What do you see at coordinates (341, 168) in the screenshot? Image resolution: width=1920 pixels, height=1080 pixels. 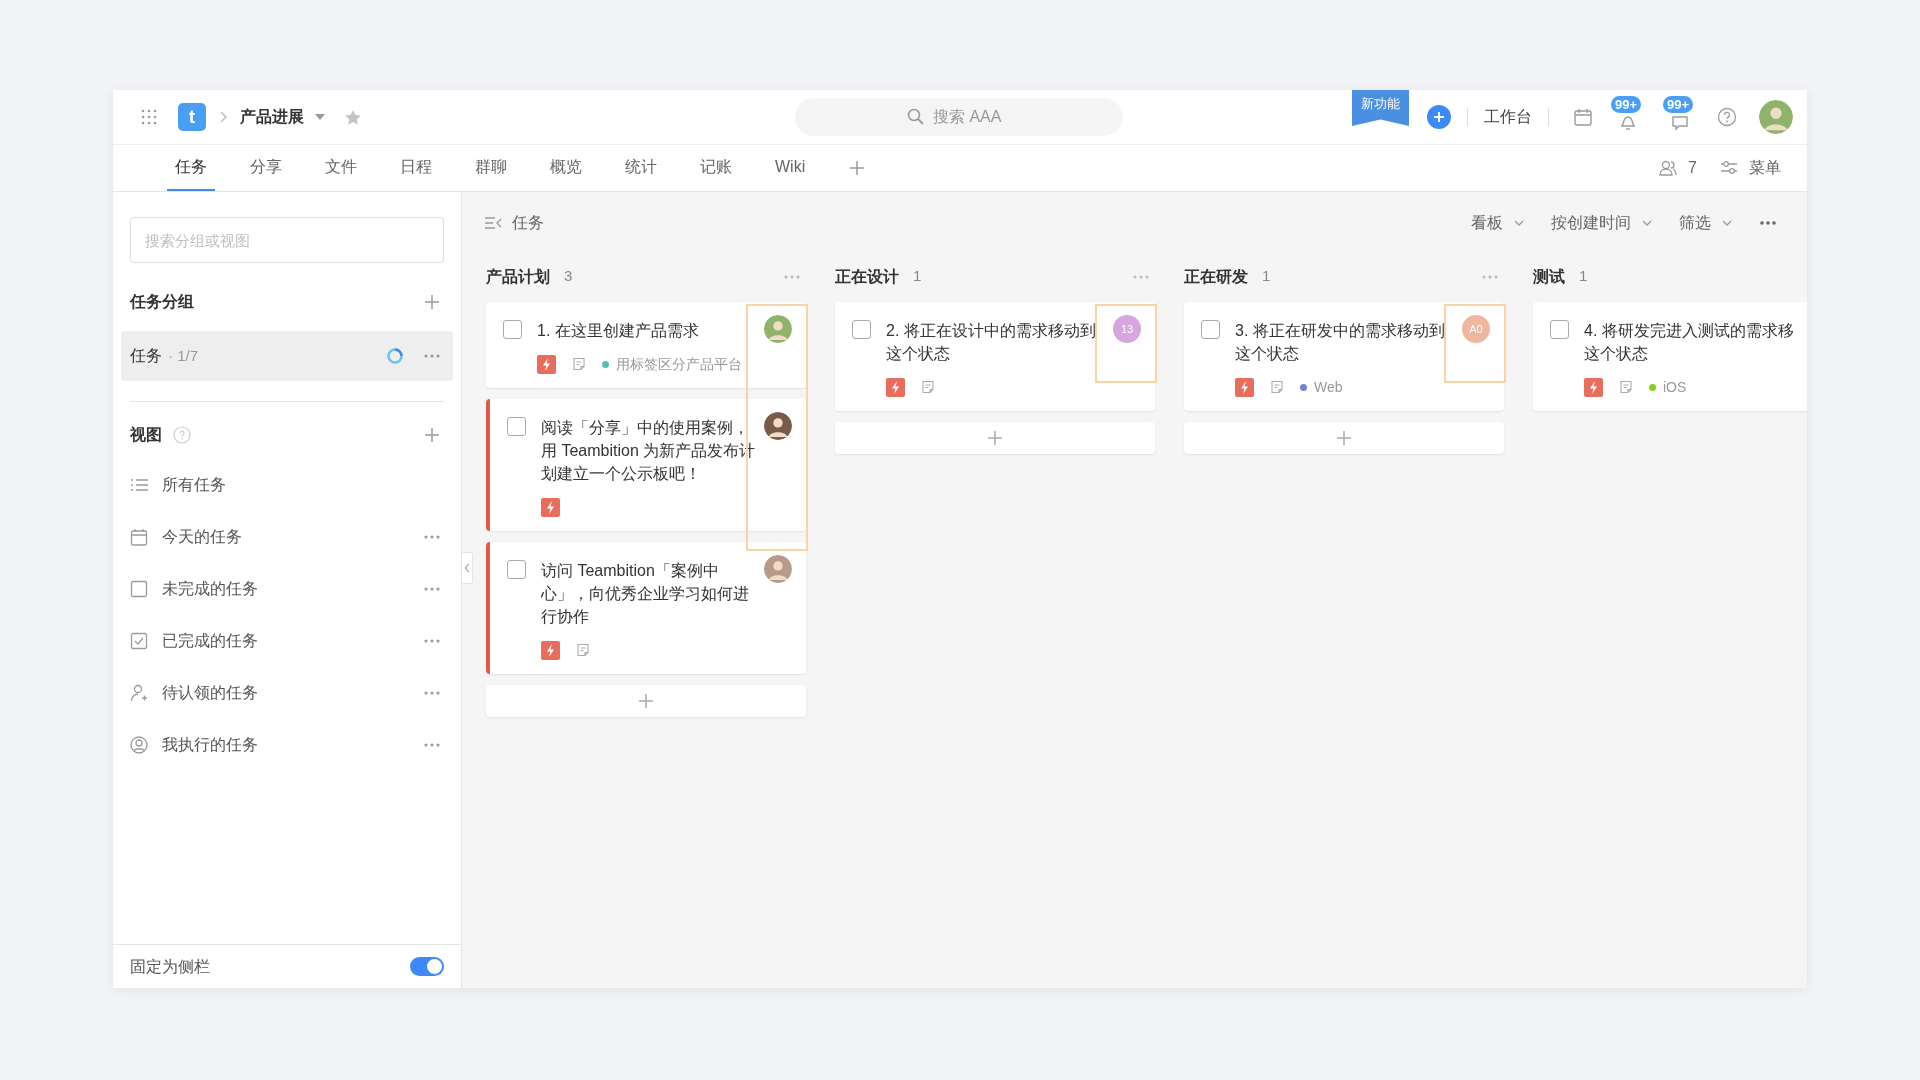 I see `tab: 文件` at bounding box center [341, 168].